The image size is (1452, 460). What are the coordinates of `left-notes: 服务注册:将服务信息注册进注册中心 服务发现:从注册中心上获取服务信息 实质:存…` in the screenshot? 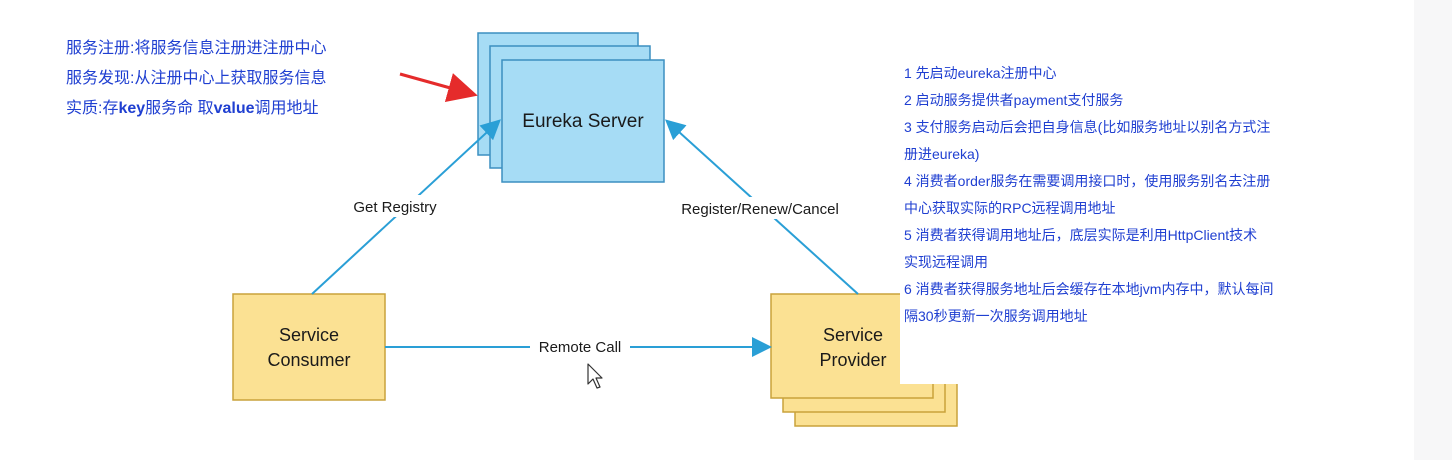 It's located at (196, 79).